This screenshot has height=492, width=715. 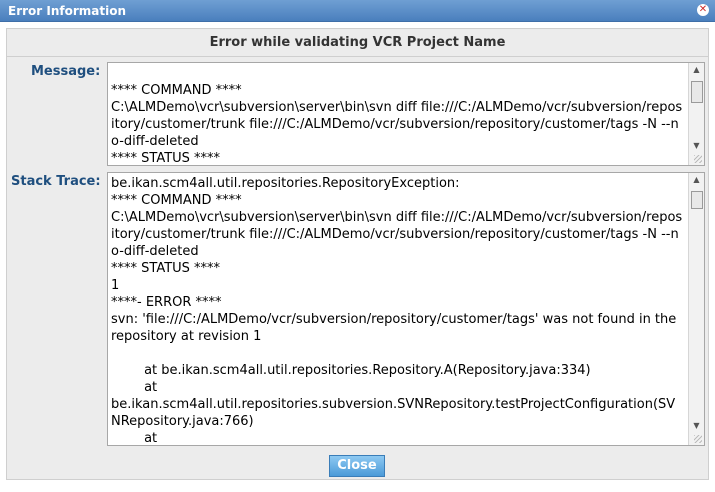 What do you see at coordinates (357, 466) in the screenshot?
I see `close-button: Close` at bounding box center [357, 466].